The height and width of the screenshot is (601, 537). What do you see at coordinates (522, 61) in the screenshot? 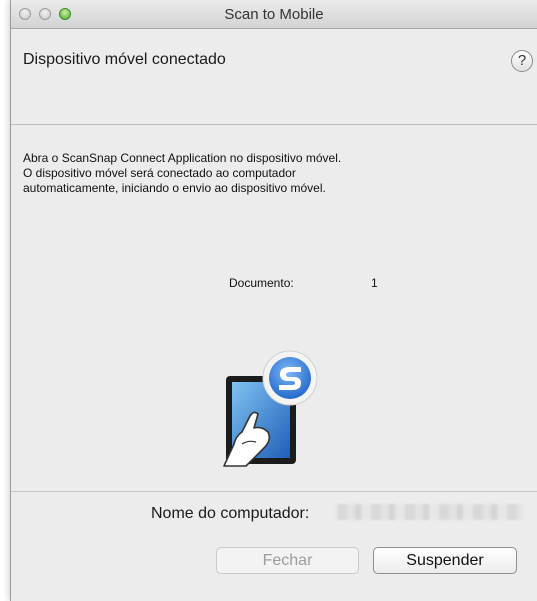
I see `help-button: ?` at bounding box center [522, 61].